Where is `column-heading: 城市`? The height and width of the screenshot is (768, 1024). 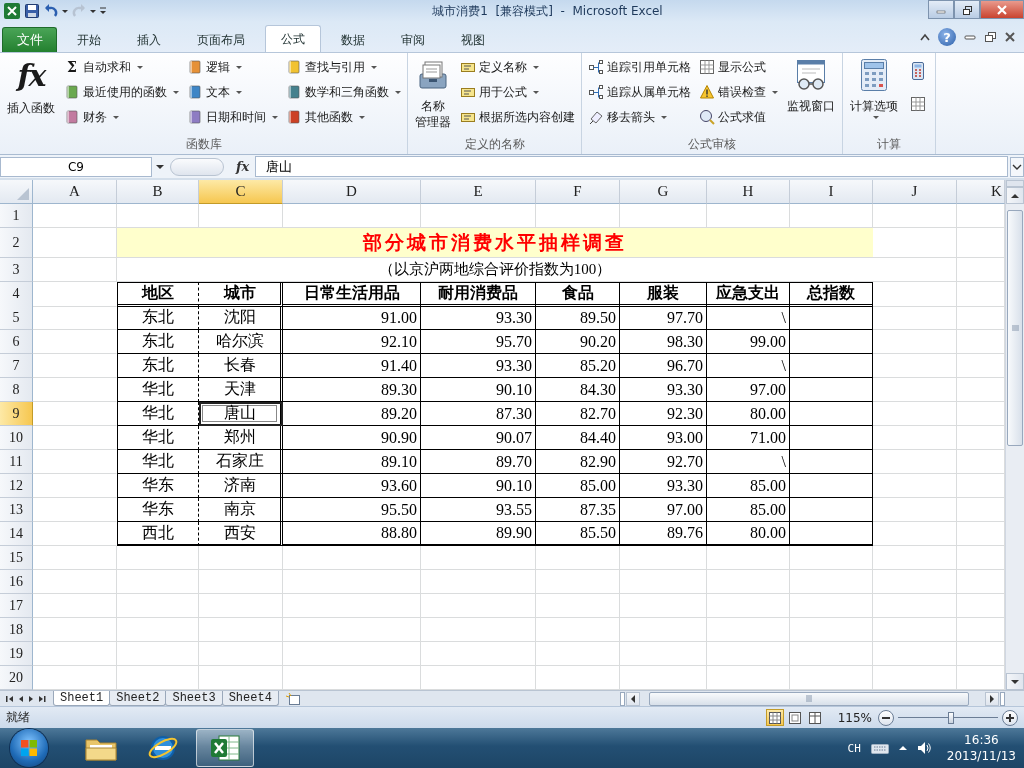 column-heading: 城市 is located at coordinates (241, 294).